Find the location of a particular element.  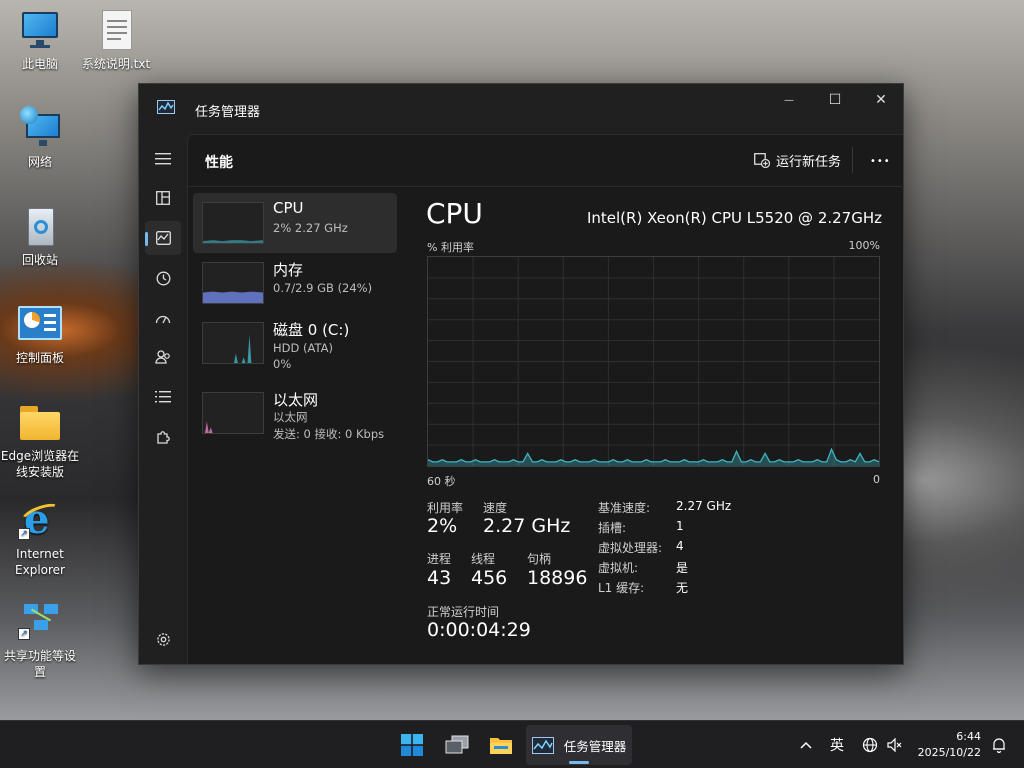

nav-processes is located at coordinates (163, 198).